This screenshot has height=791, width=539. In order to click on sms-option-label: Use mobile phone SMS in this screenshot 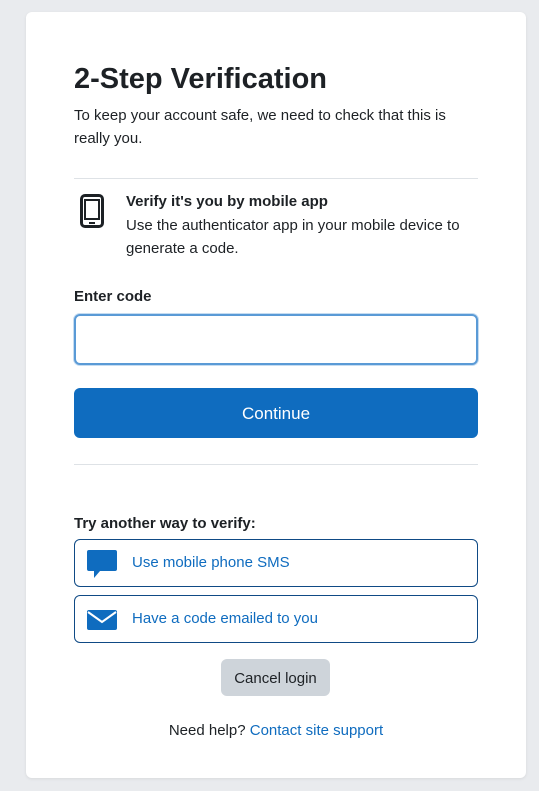, I will do `click(211, 562)`.